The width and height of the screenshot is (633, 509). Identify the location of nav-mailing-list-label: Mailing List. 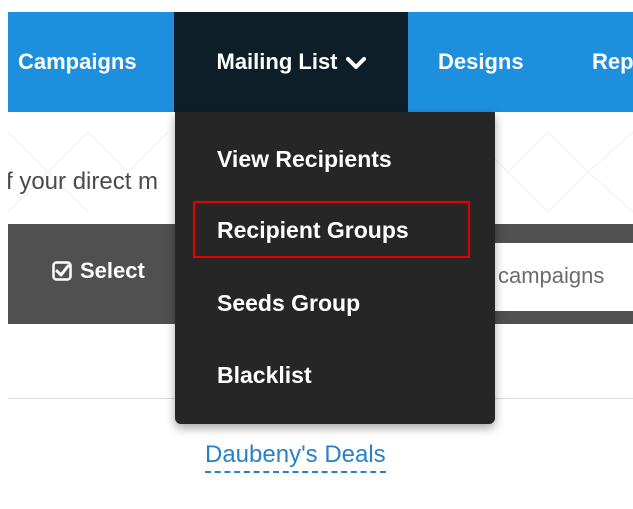
(277, 61).